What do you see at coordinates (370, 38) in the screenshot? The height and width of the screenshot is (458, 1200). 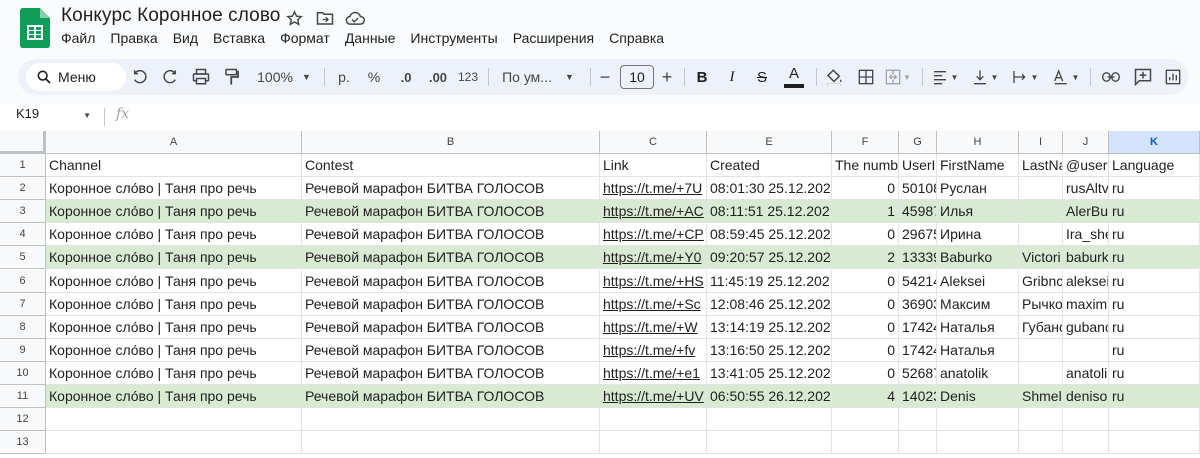 I see `menu-data: Данные` at bounding box center [370, 38].